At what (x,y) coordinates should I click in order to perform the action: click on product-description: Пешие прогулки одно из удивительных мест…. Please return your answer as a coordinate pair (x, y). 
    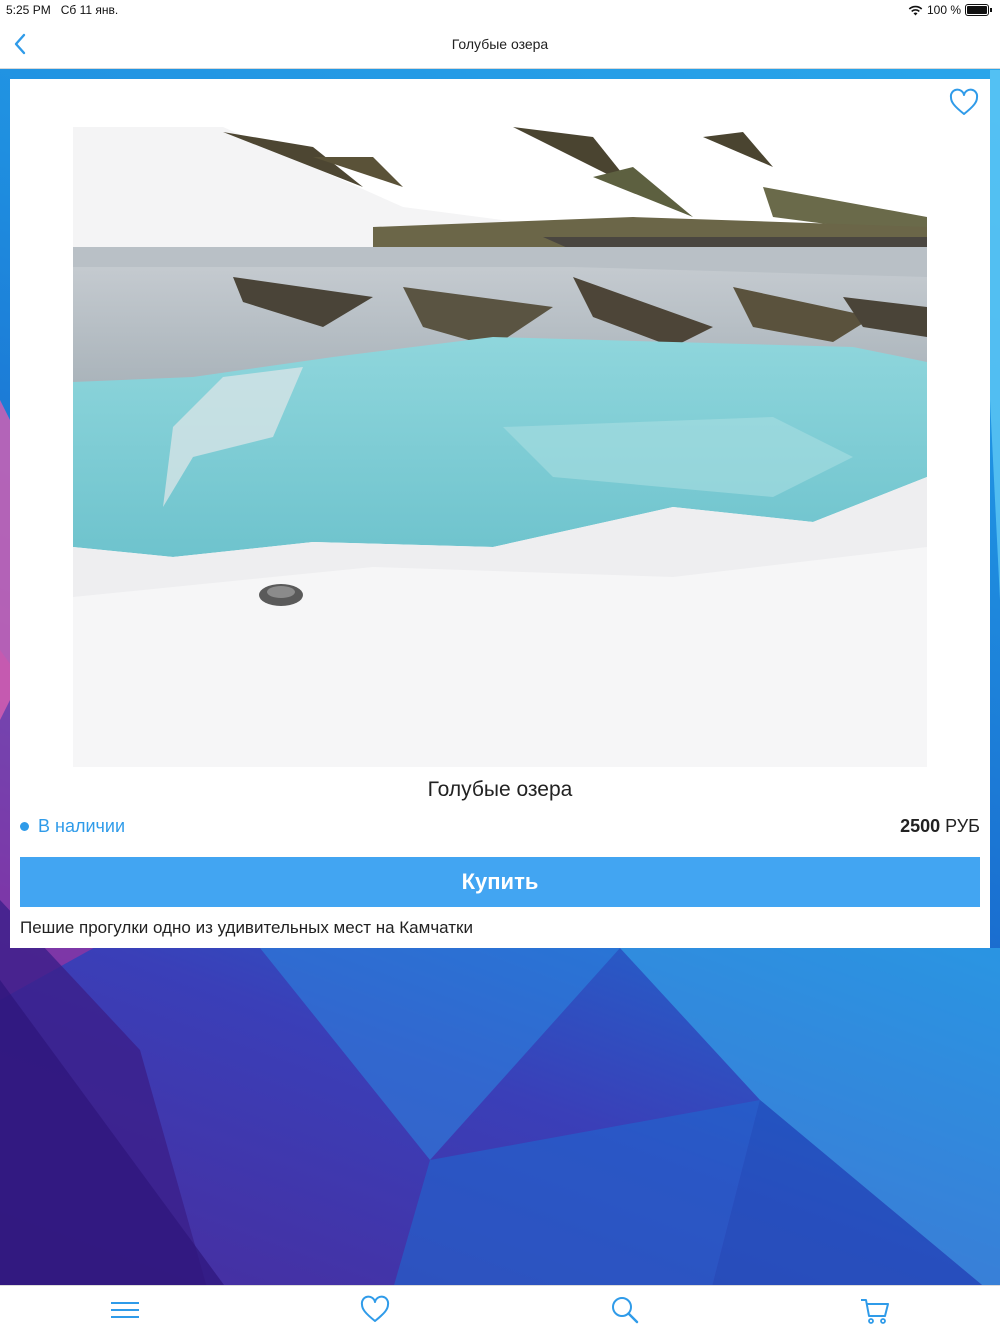
    Looking at the image, I should click on (246, 927).